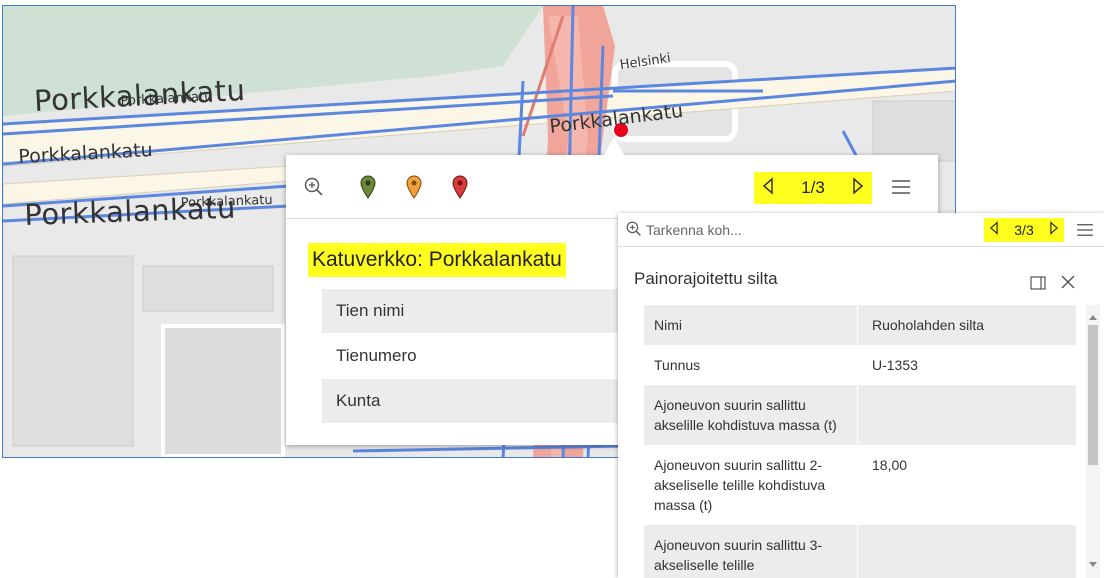 This screenshot has height=578, width=1104. I want to click on result-pager: 3/3, so click(1024, 230).